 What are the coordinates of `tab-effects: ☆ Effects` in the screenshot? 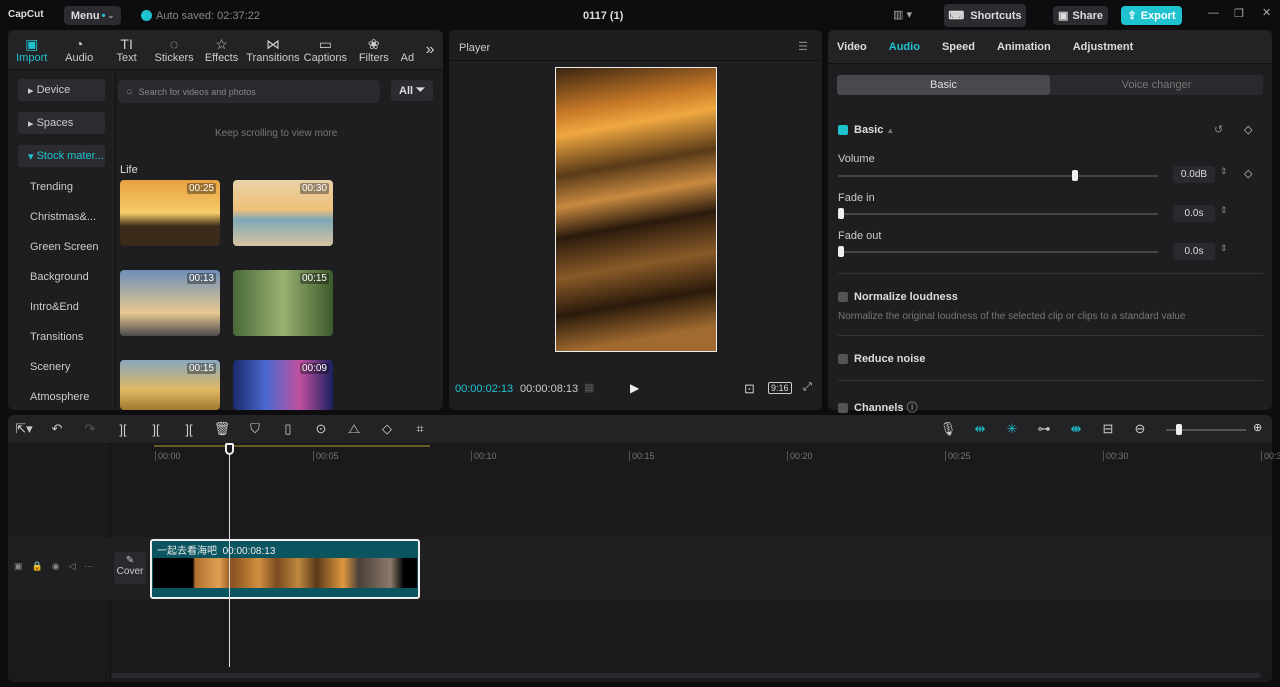 It's located at (221, 49).